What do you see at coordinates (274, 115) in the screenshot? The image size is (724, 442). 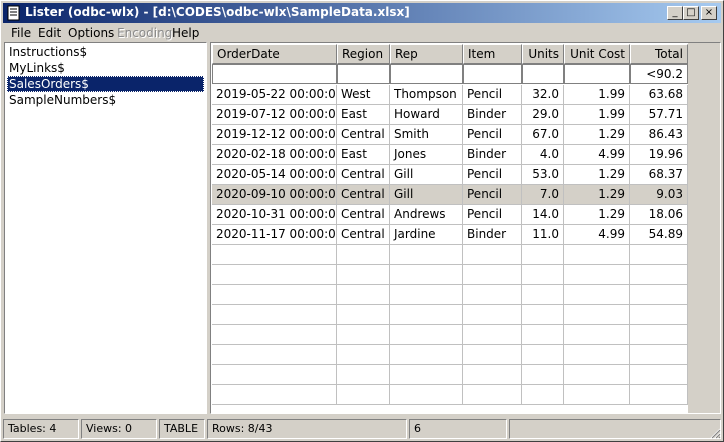 I see `table-cell: 2019-07-12 00:00:00` at bounding box center [274, 115].